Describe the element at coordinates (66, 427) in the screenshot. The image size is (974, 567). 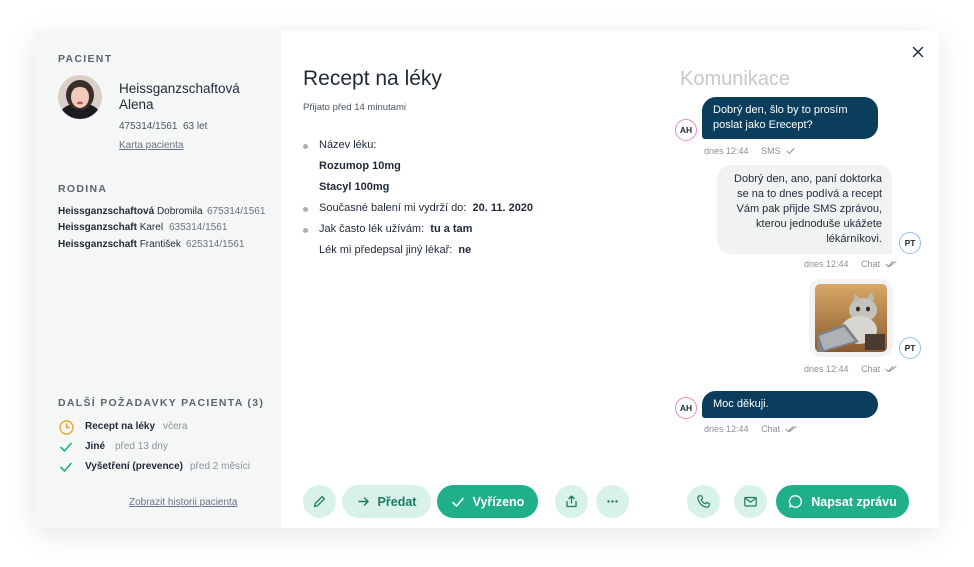
I see `clock-icon` at that location.